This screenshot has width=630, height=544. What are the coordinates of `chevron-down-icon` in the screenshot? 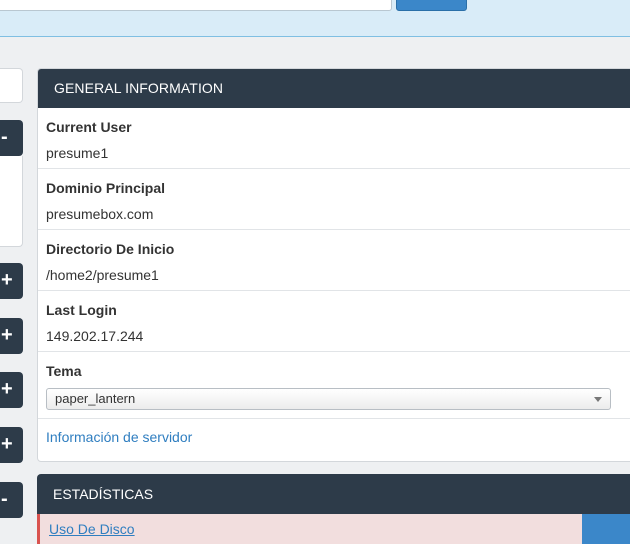 It's located at (598, 399).